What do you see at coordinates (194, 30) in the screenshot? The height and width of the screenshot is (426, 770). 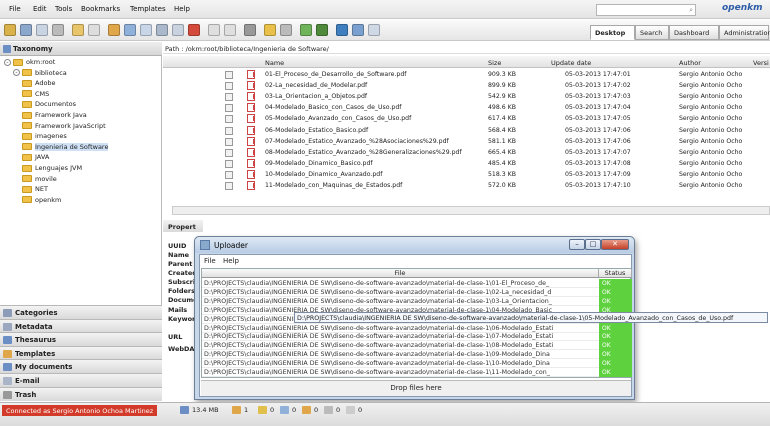 I see `delete-icon` at bounding box center [194, 30].